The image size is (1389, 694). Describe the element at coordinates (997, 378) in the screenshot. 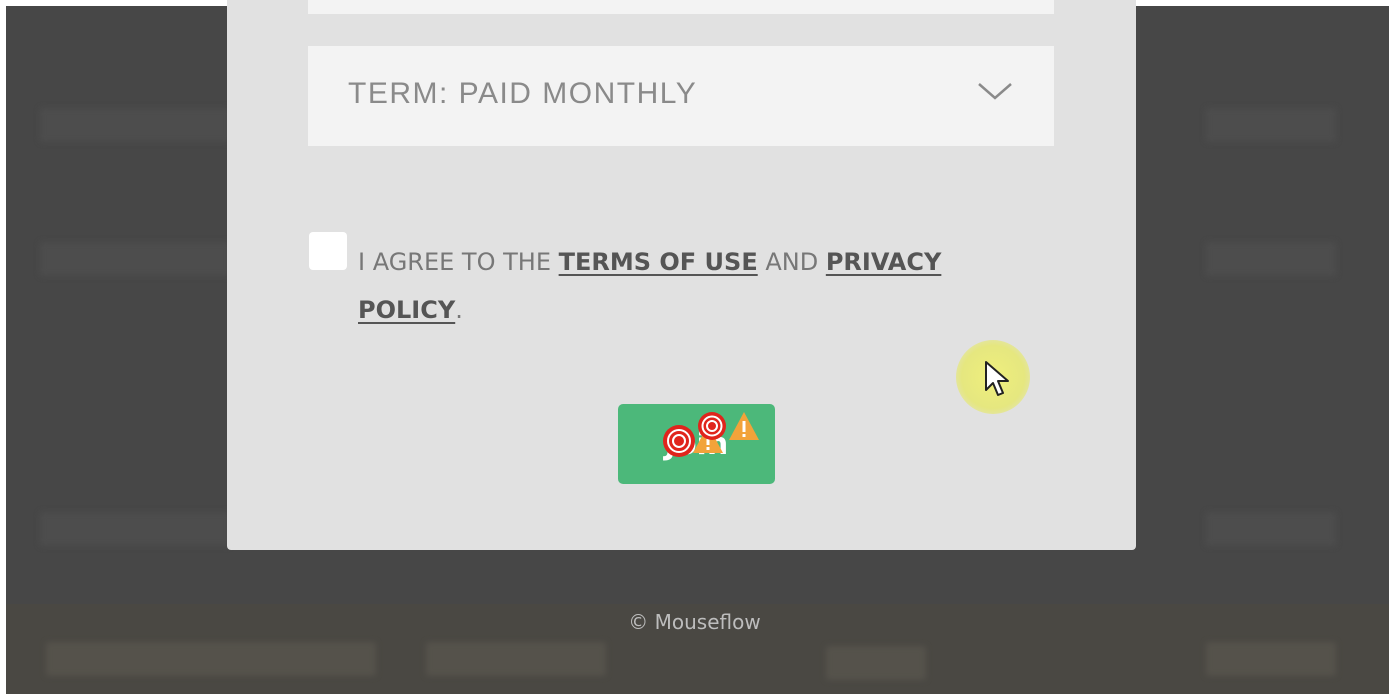

I see `mouse-cursor-icon` at that location.